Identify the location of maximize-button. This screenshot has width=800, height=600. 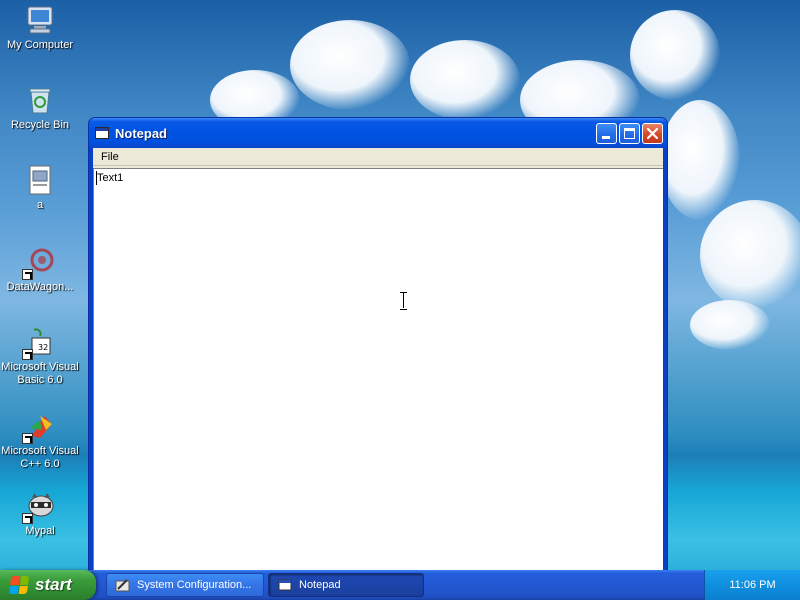
(629, 133).